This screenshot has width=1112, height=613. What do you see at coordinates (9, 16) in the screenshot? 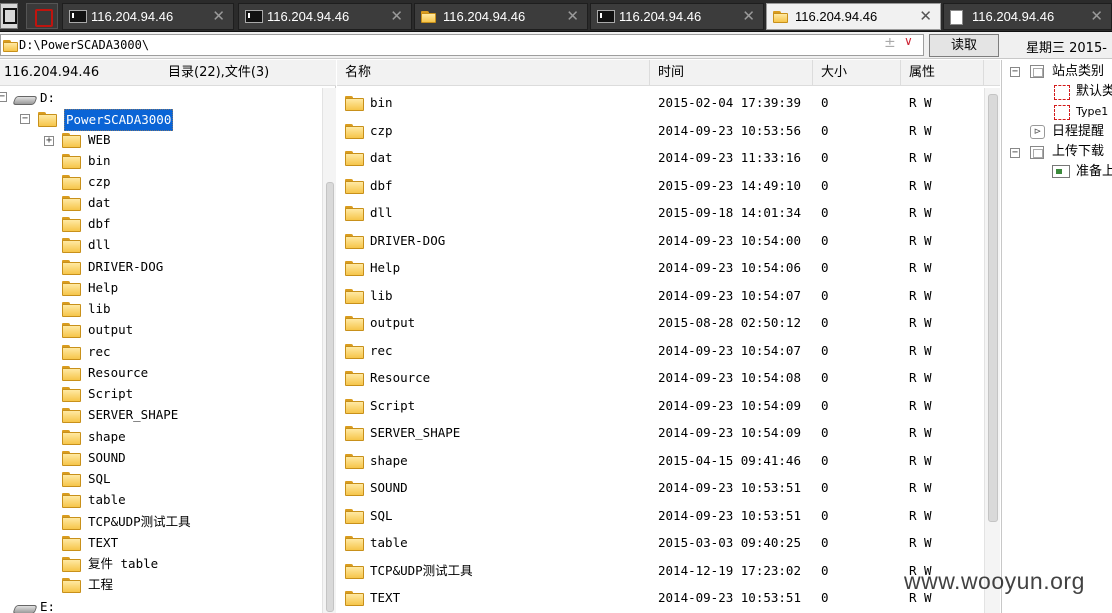
I see `app-menu-icon` at bounding box center [9, 16].